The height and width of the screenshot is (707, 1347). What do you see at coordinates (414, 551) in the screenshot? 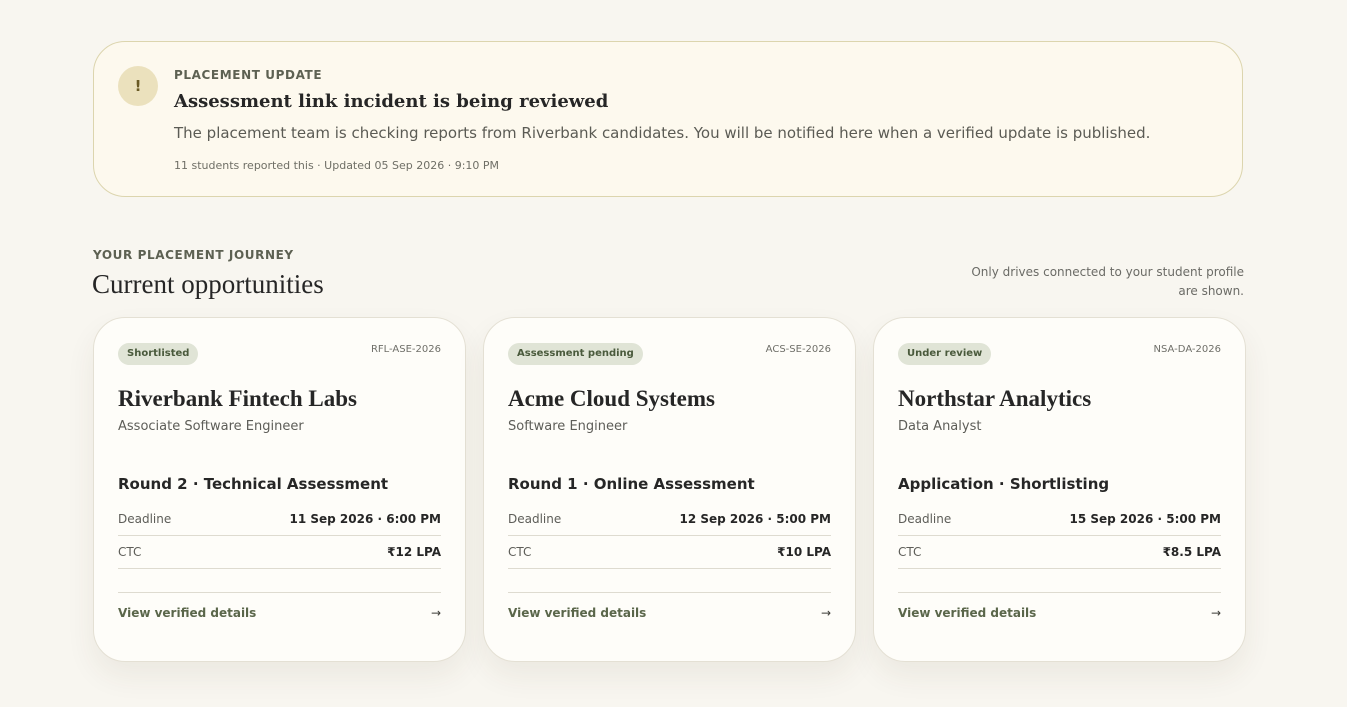
I see `ctc-value: ₹12 LPA` at bounding box center [414, 551].